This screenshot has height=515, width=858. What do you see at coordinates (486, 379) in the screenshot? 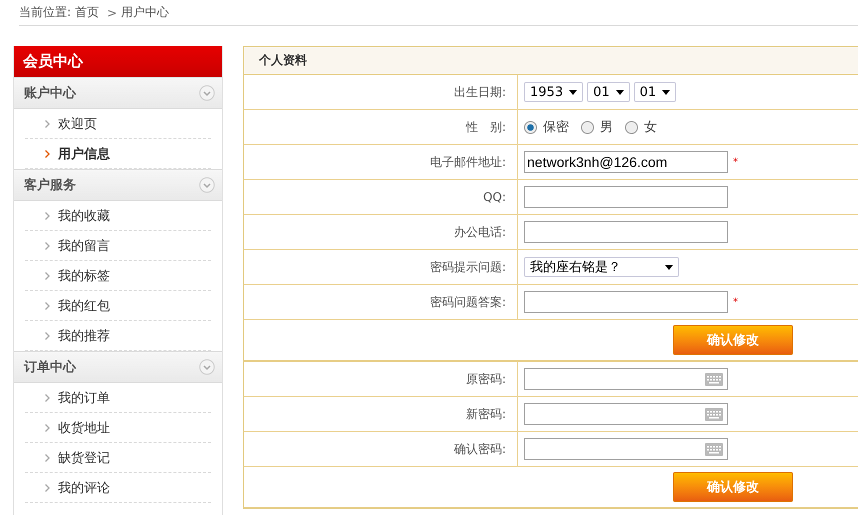
I see `field-label: 原密码:` at bounding box center [486, 379].